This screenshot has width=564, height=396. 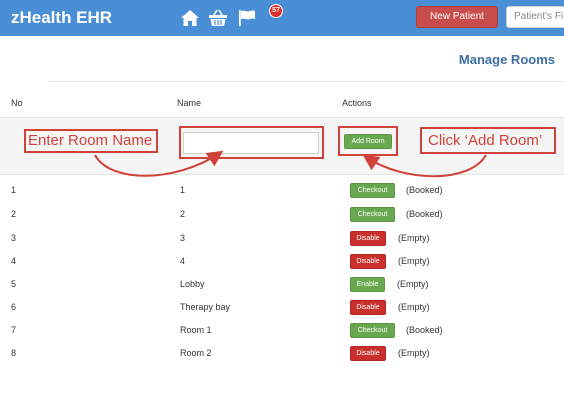 I want to click on table-row: 7 Room 1 Checkout (Booked), so click(x=282, y=331).